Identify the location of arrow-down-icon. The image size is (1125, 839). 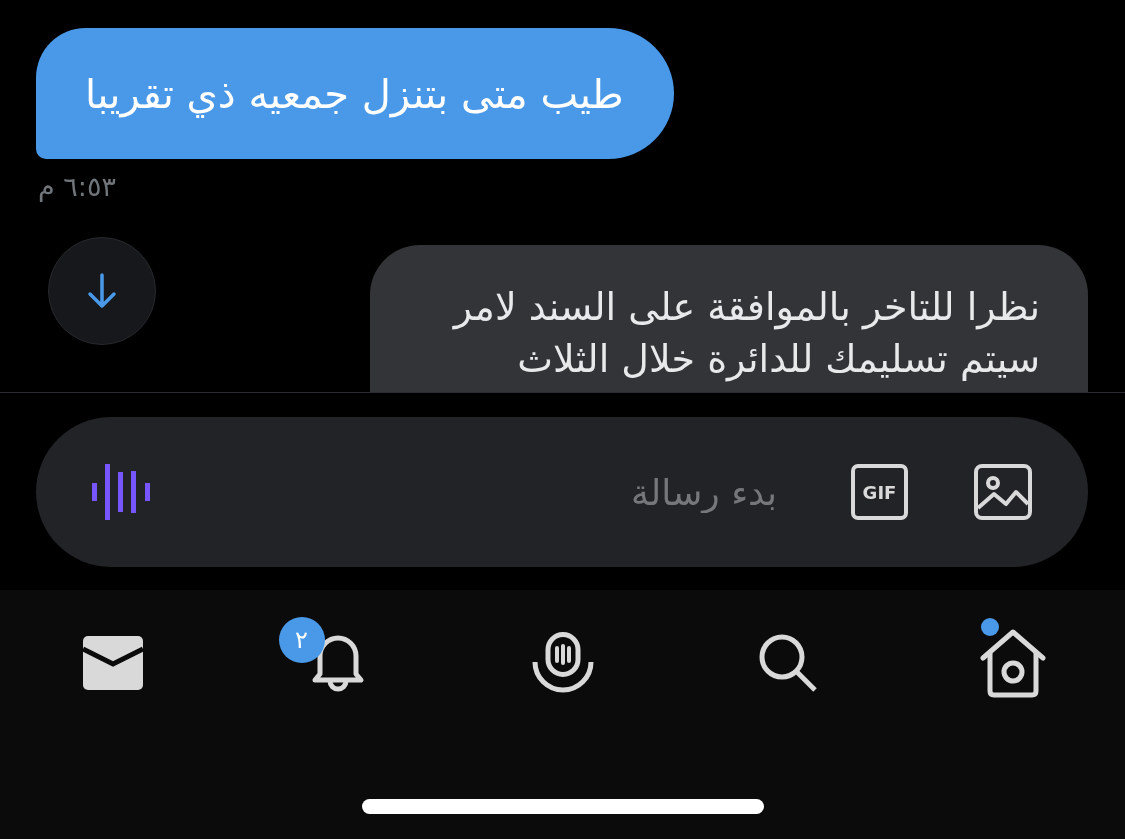
(102, 291).